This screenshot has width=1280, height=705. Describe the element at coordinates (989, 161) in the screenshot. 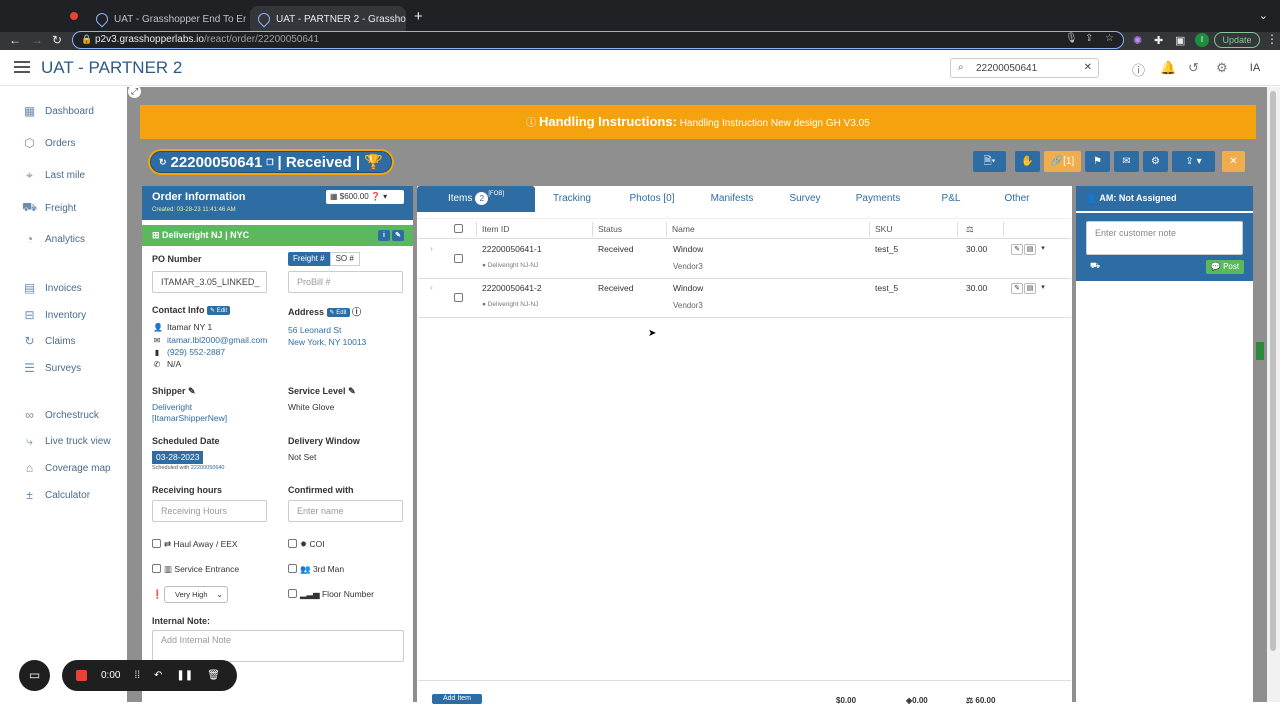

I see `document-menu-button: 🗎▾` at that location.